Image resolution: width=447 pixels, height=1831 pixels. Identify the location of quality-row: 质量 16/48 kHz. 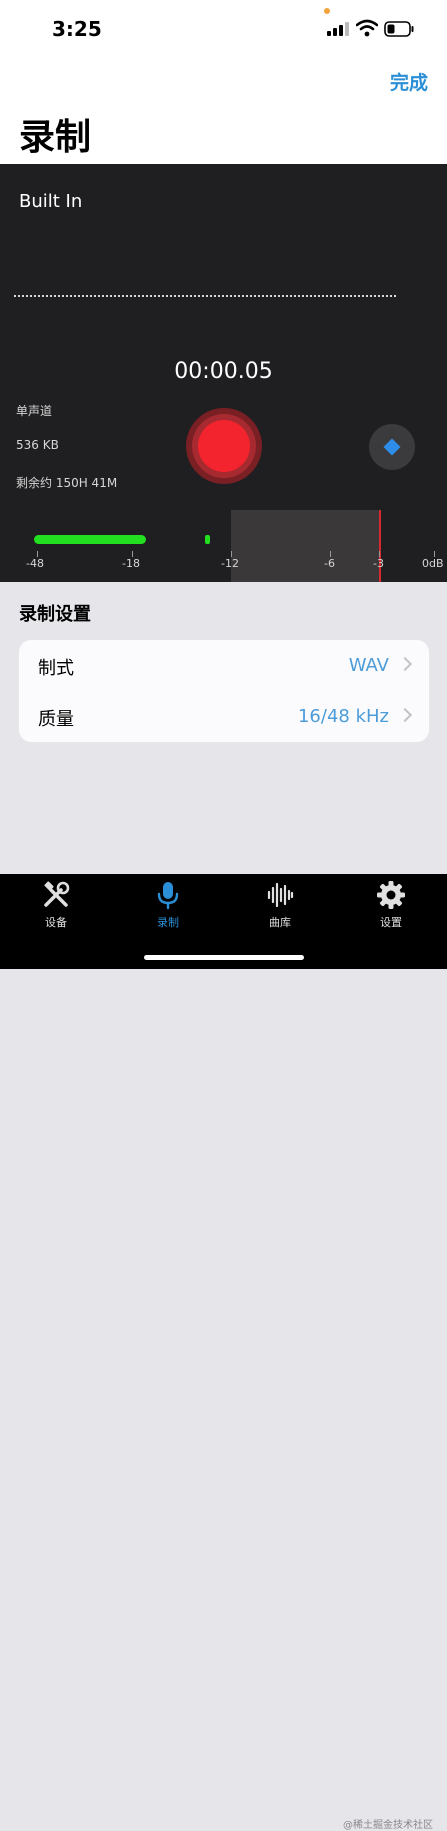
(224, 716).